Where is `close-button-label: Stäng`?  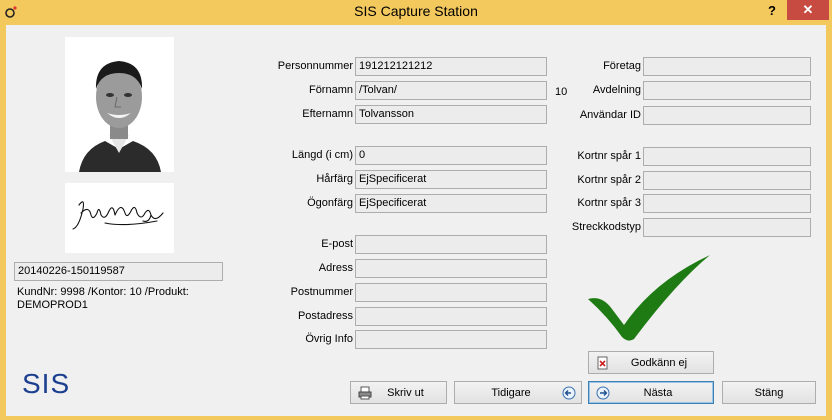 close-button-label: Stäng is located at coordinates (769, 392).